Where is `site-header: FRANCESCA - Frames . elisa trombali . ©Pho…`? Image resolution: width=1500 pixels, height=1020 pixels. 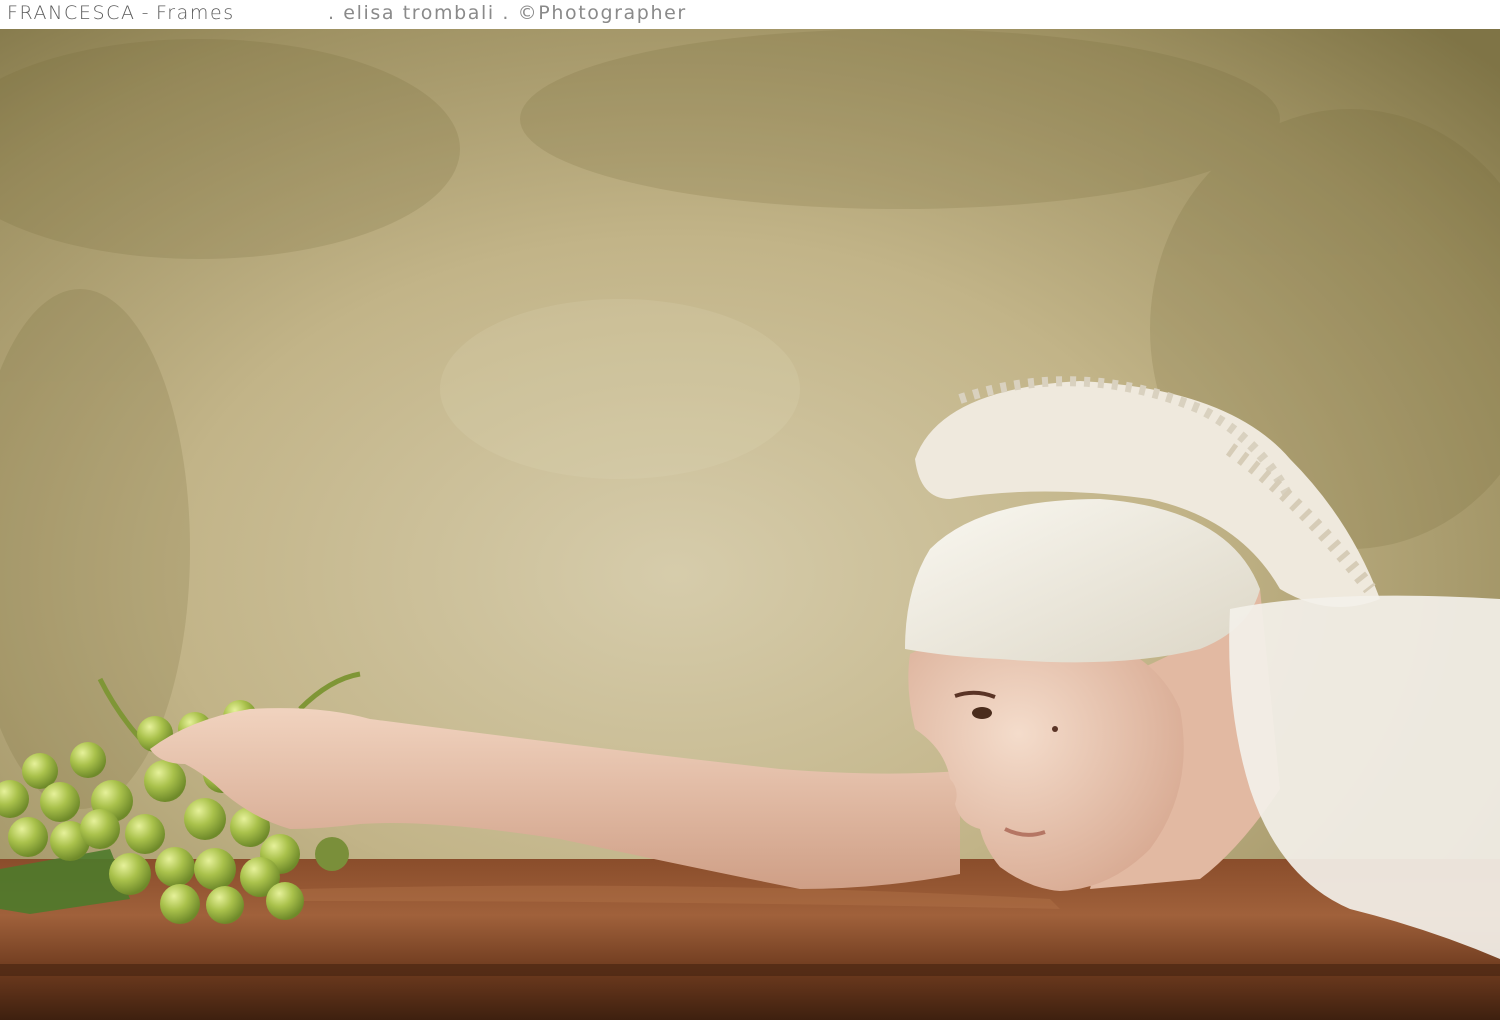
site-header: FRANCESCA - Frames . elisa trombali . ©Pho… is located at coordinates (750, 15).